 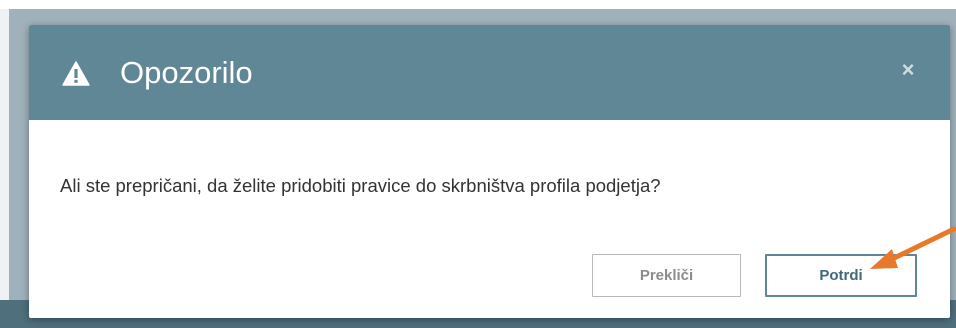 I want to click on page-top-strip, so click(x=478, y=4).